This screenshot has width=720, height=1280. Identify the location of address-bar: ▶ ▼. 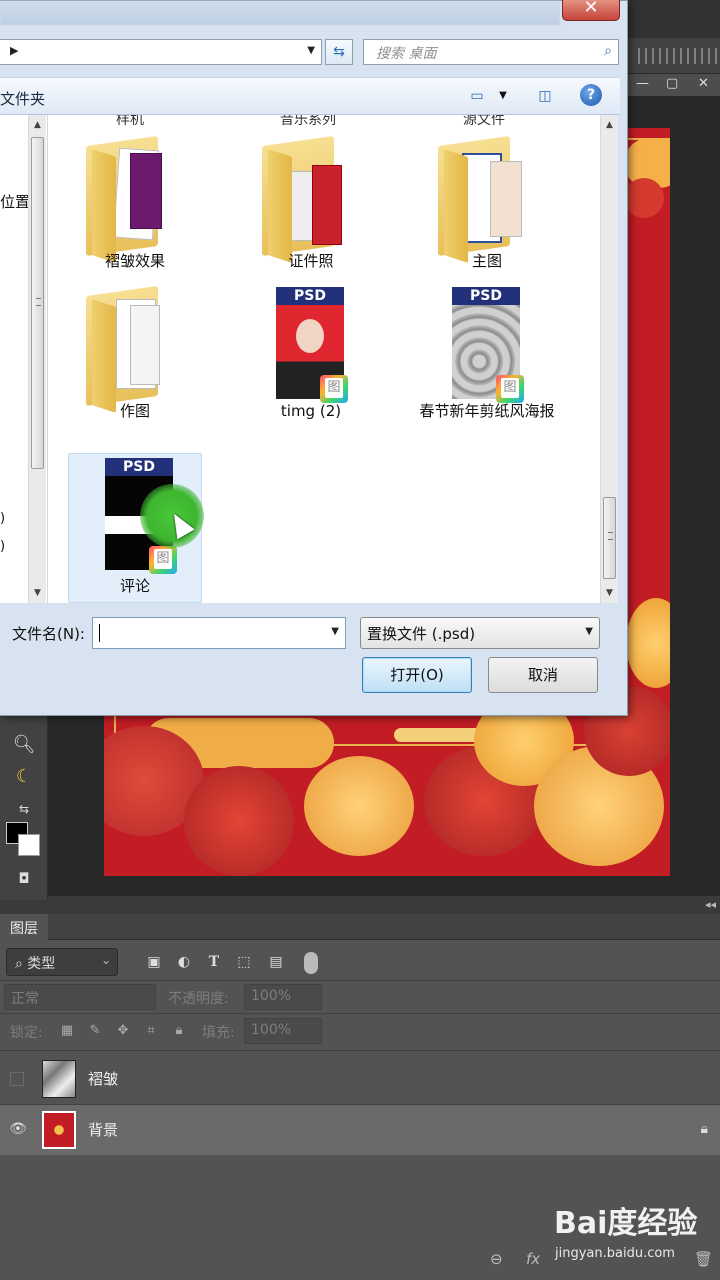
(161, 52).